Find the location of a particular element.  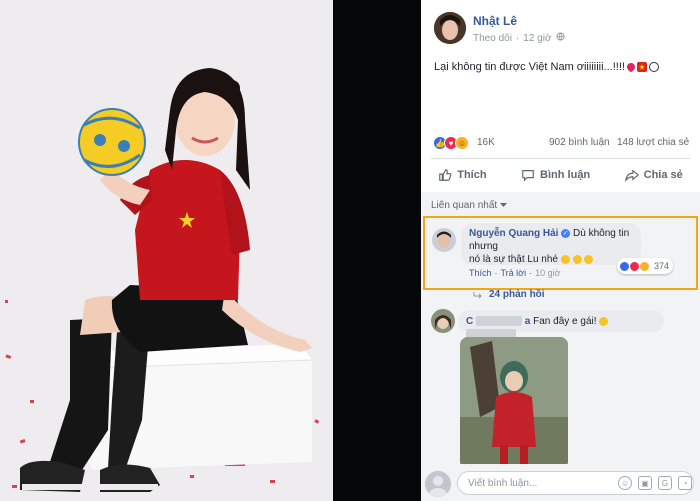

redacted-name is located at coordinates (499, 321).